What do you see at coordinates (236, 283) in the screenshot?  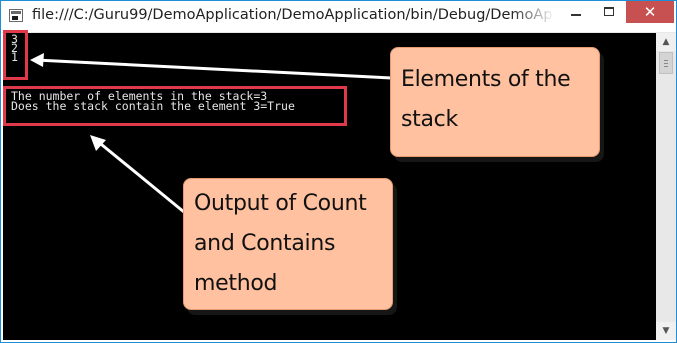 I see `output-callout-line-3: method` at bounding box center [236, 283].